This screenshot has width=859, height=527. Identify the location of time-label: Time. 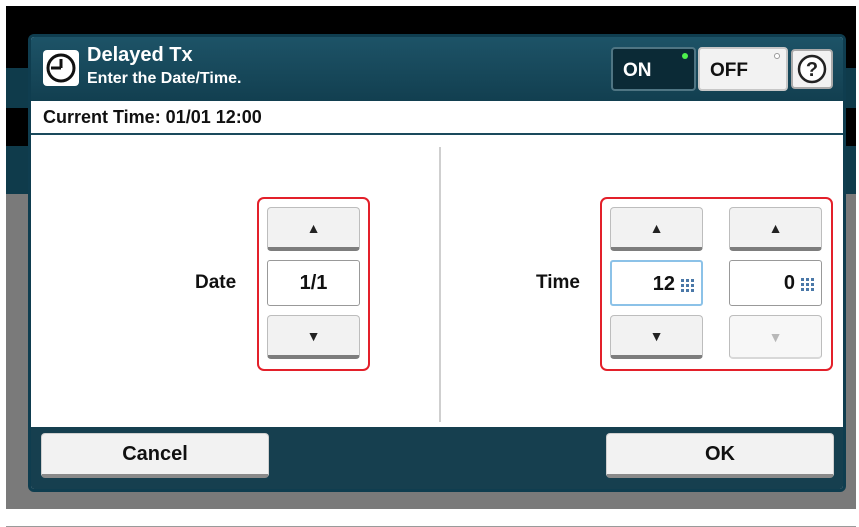
(558, 282).